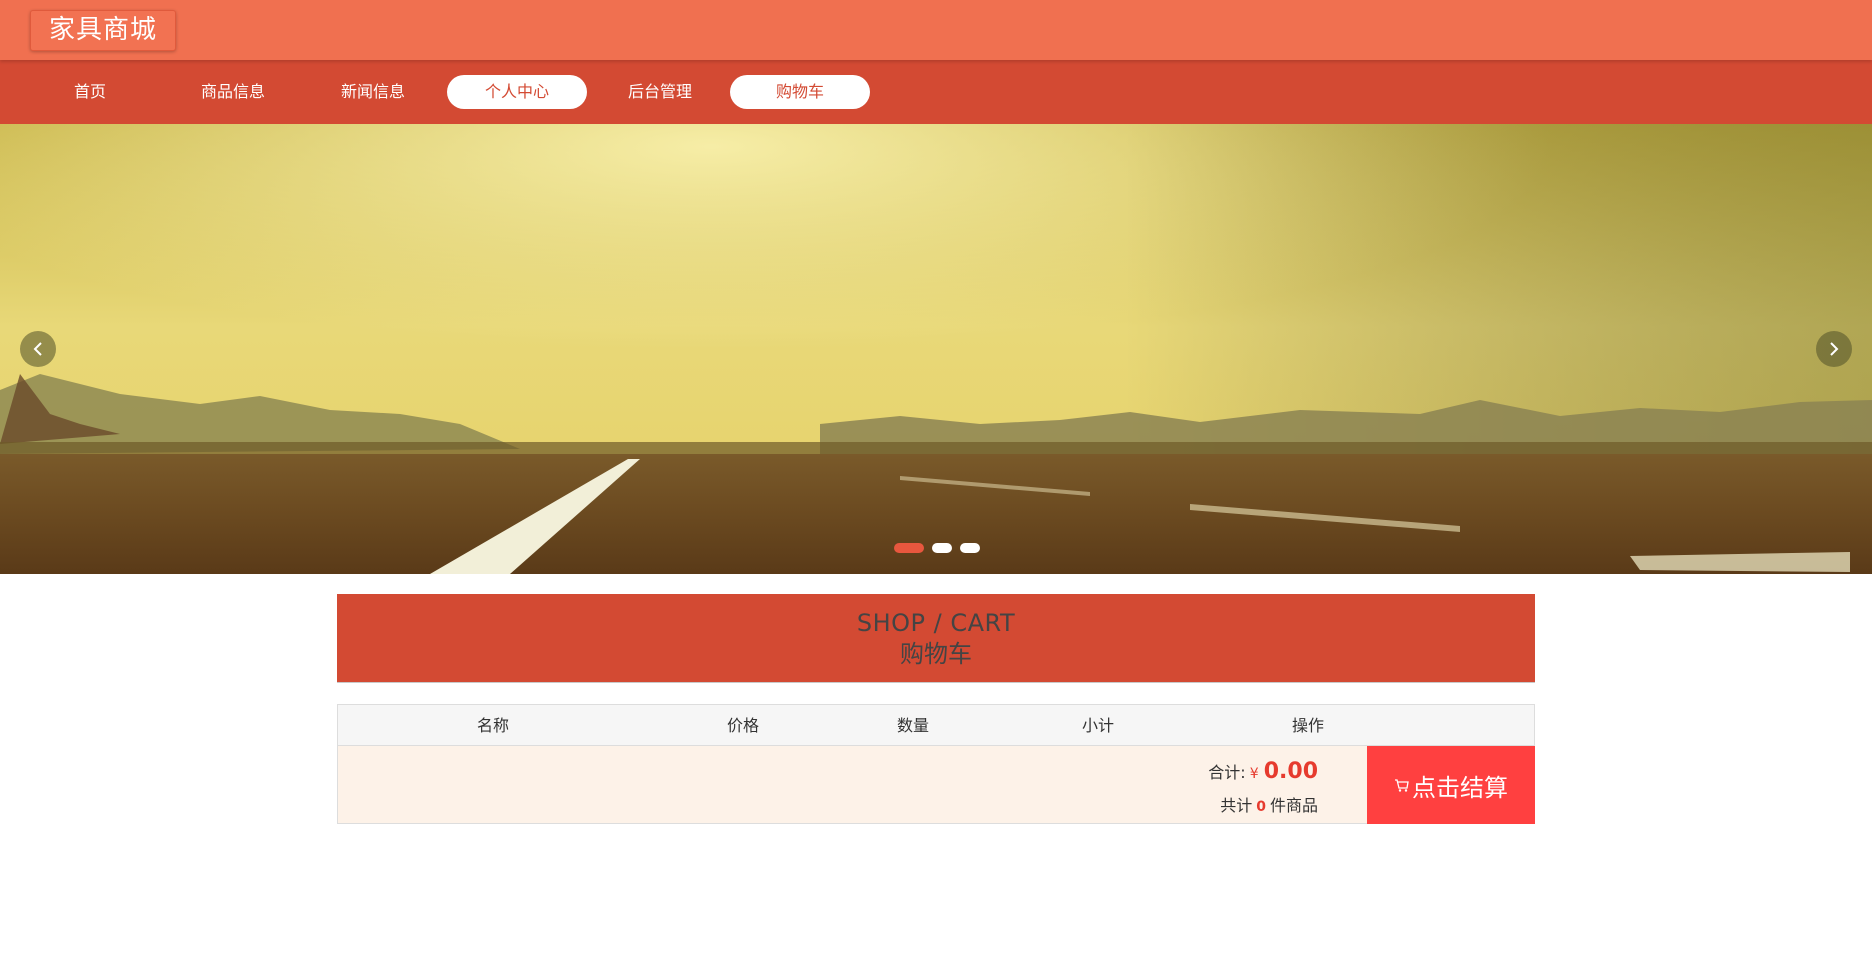 The height and width of the screenshot is (958, 1872). I want to click on top-header: 家具商城, so click(936, 30).